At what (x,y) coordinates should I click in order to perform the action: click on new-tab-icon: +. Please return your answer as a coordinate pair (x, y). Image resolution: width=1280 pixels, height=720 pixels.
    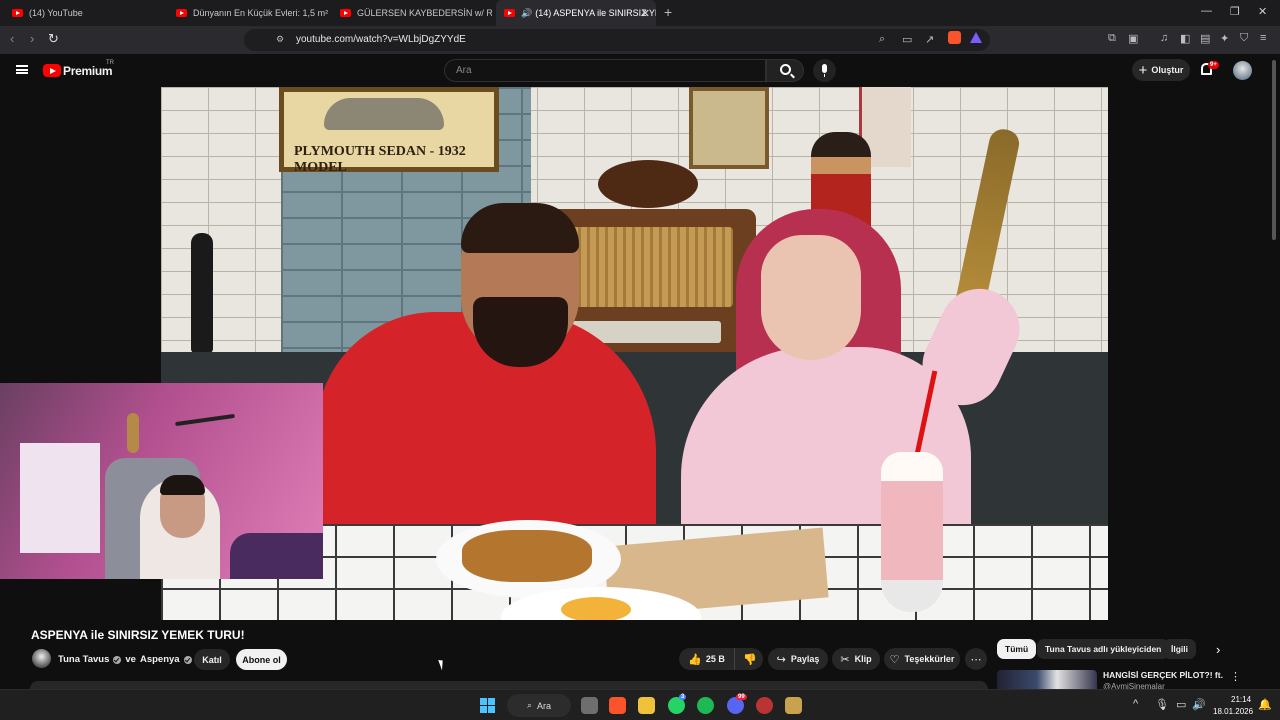
    Looking at the image, I should click on (668, 12).